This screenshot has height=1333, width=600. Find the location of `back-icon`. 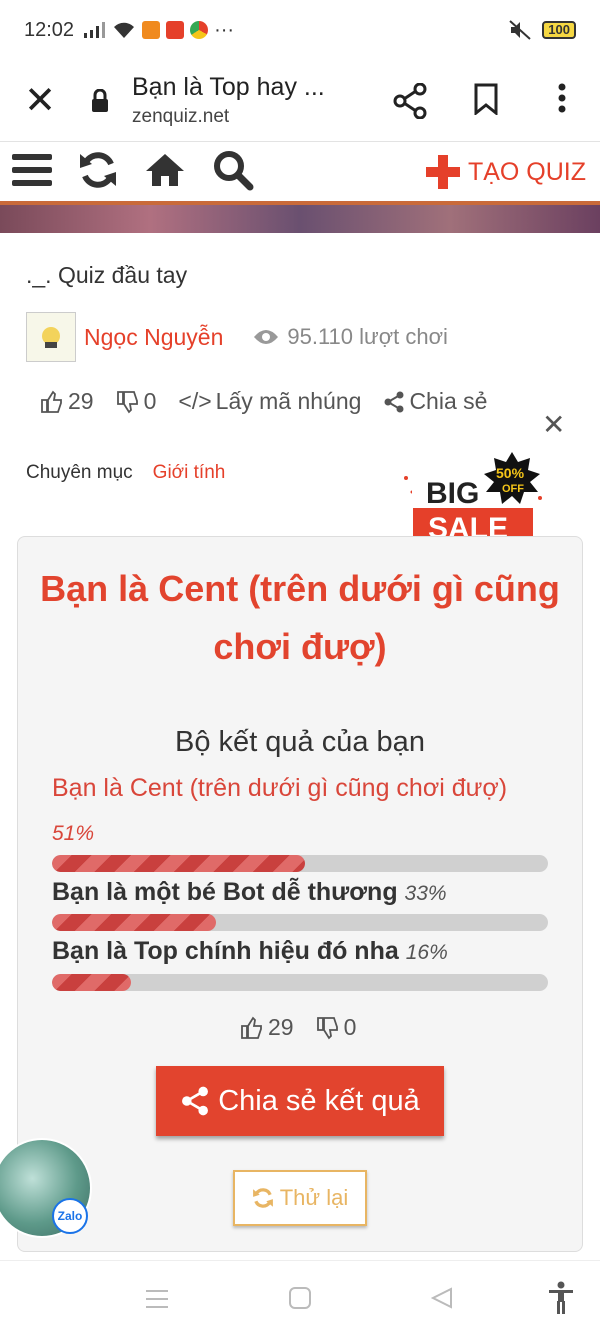

back-icon is located at coordinates (442, 1298).